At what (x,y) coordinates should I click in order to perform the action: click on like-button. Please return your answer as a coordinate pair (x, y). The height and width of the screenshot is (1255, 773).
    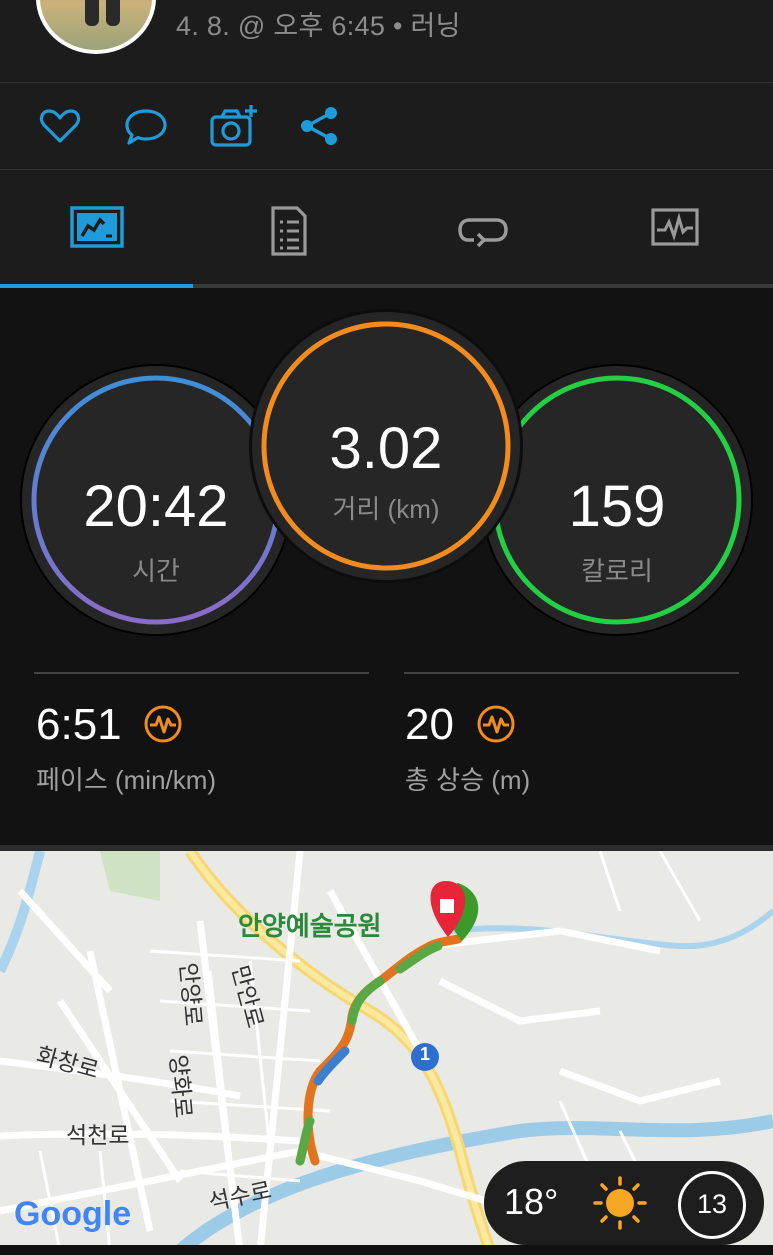
    Looking at the image, I should click on (60, 126).